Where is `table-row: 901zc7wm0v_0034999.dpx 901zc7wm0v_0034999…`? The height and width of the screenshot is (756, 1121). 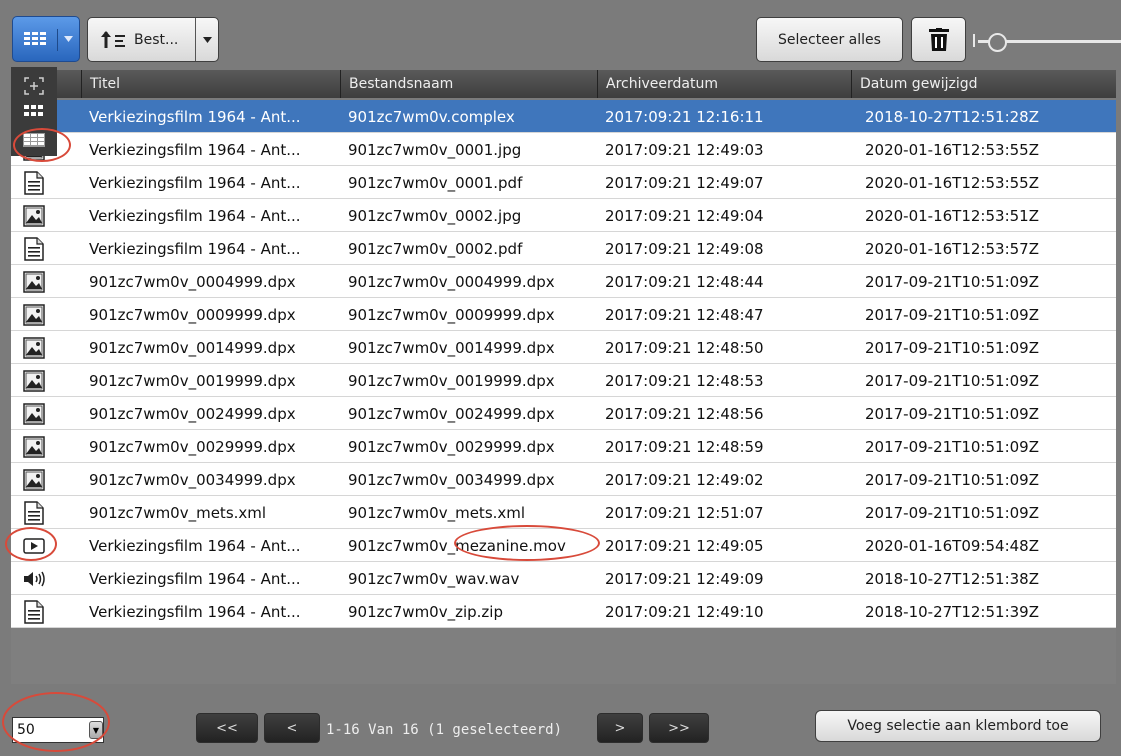
table-row: 901zc7wm0v_0034999.dpx 901zc7wm0v_0034999… is located at coordinates (563, 479).